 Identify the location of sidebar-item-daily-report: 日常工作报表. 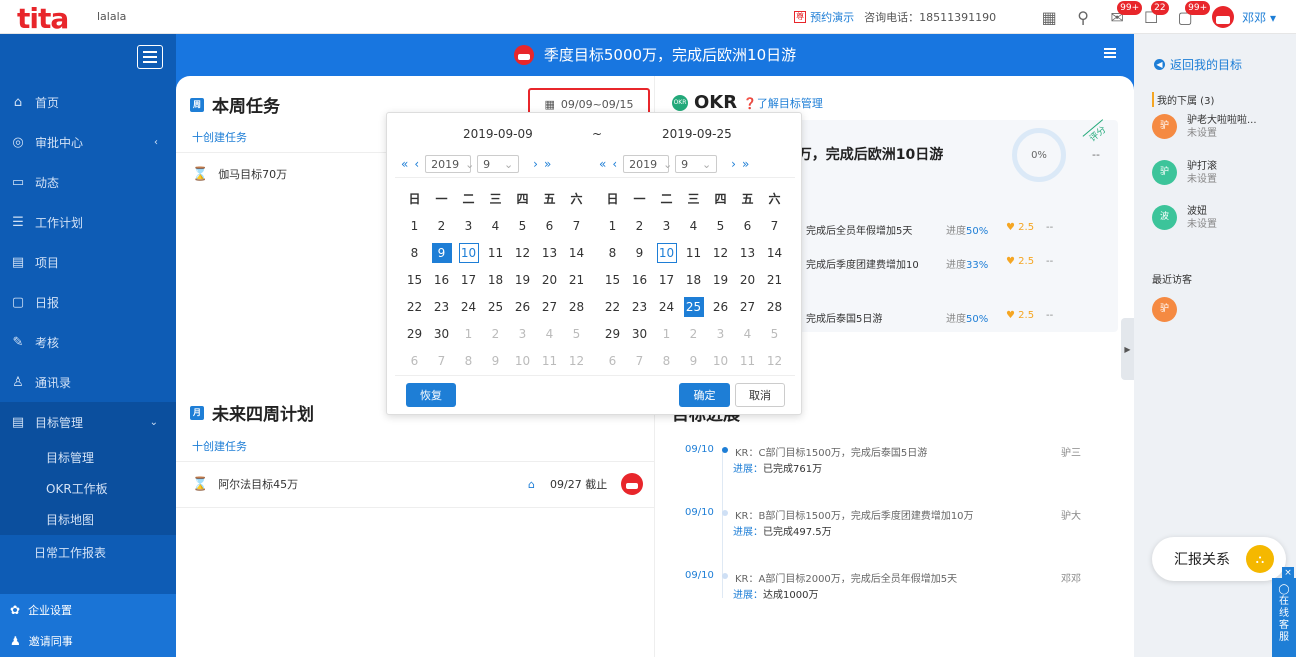
(88, 552).